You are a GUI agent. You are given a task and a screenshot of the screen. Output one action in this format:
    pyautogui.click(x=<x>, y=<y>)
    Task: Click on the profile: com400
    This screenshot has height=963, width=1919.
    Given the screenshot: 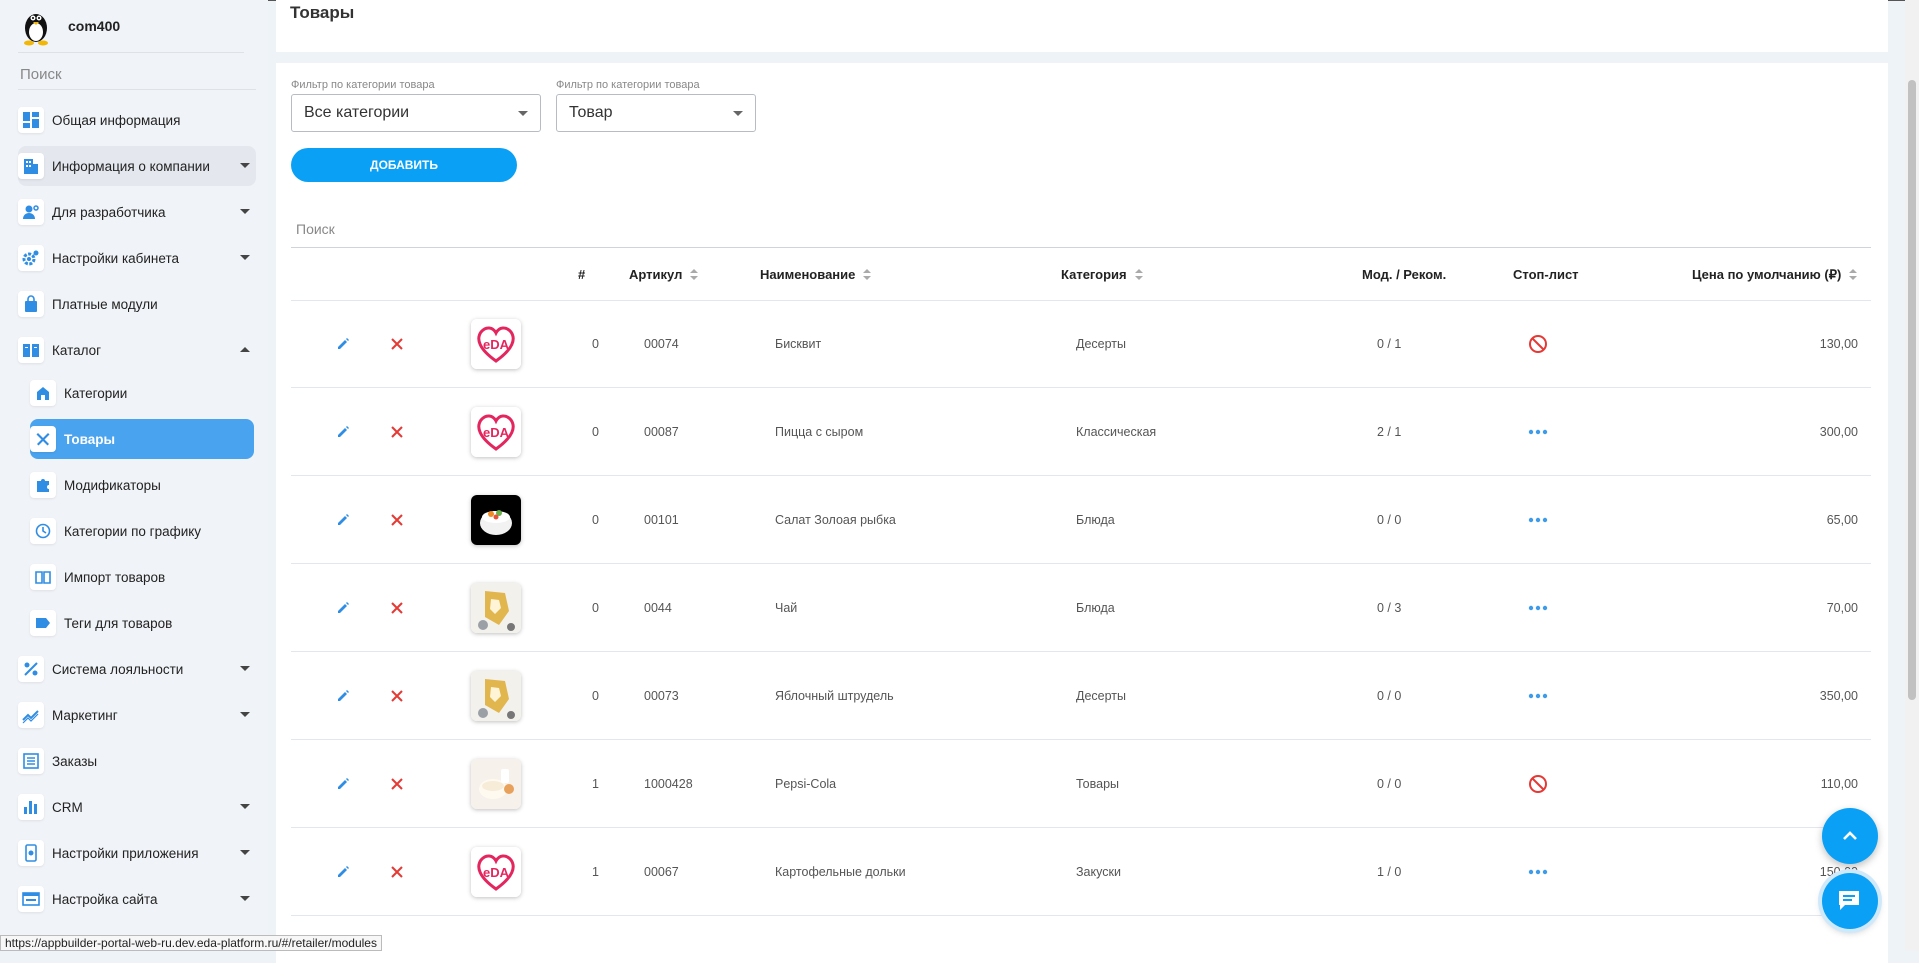 What is the action you would take?
    pyautogui.click(x=69, y=26)
    